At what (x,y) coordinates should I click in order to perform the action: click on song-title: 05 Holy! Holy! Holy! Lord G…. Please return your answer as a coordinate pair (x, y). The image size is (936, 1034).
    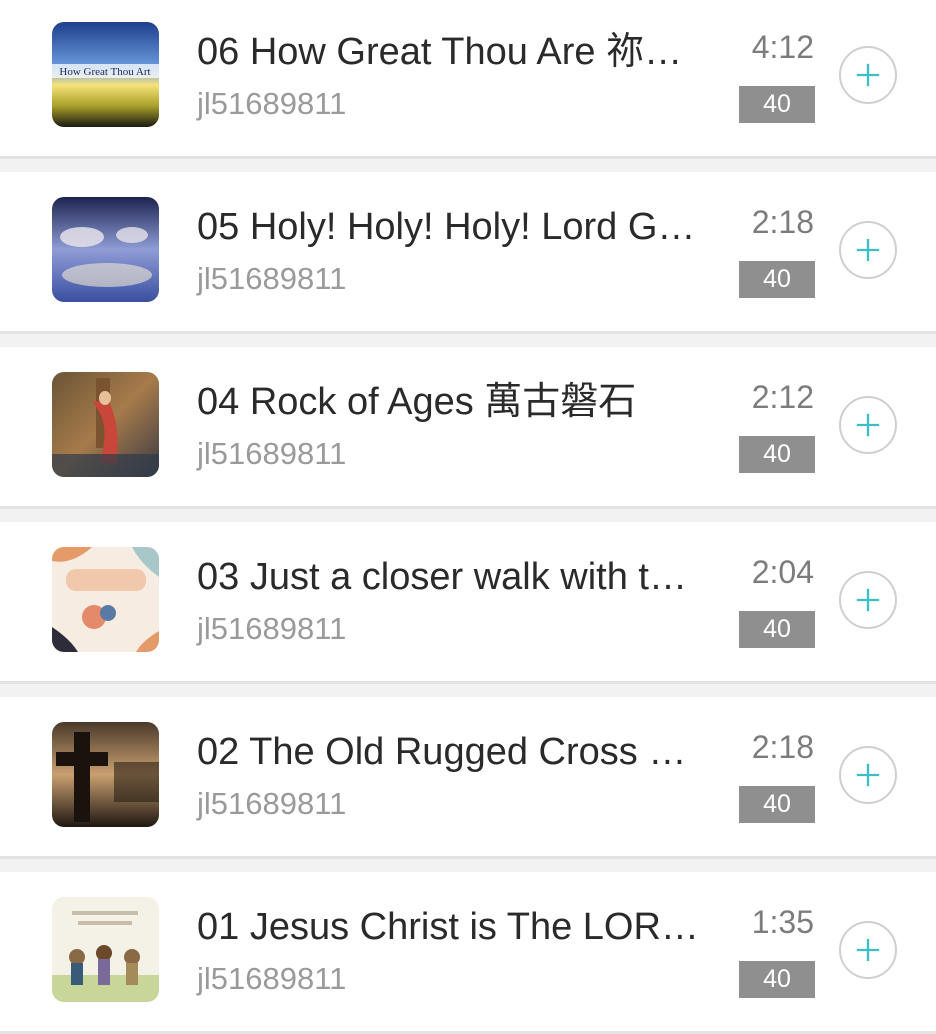
    Looking at the image, I should click on (459, 227).